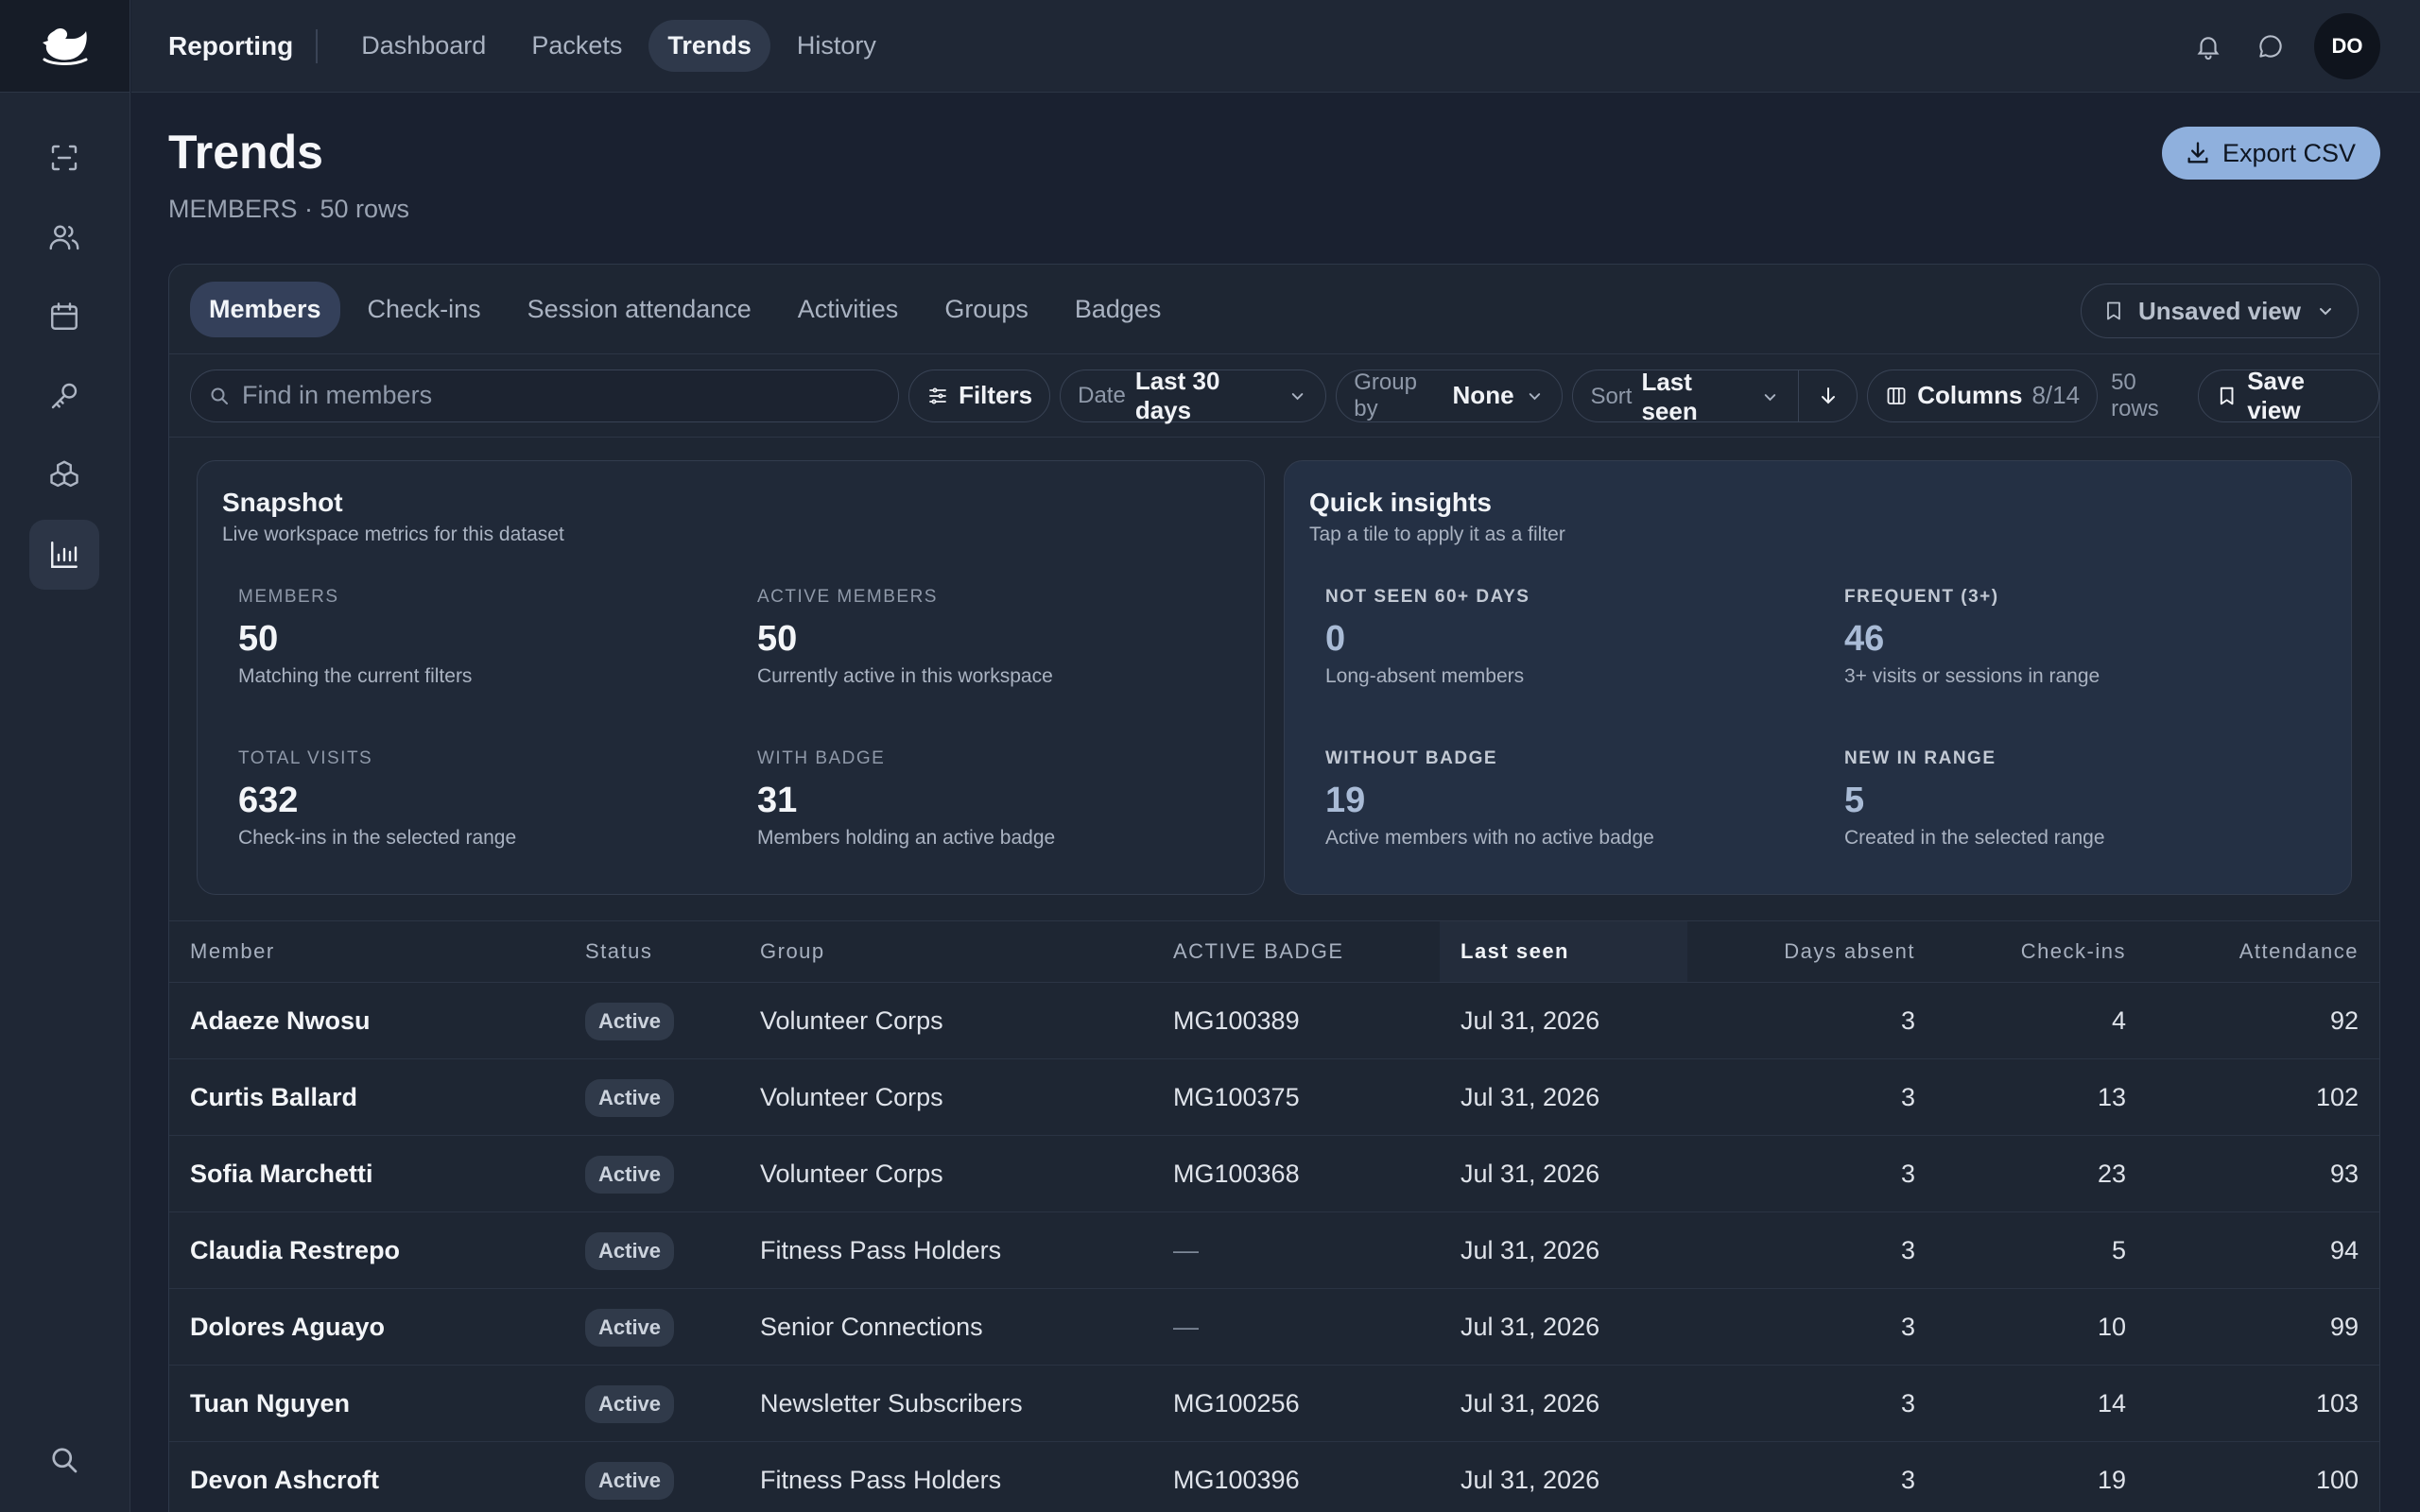 This screenshot has width=2420, height=1512. What do you see at coordinates (1177, 395) in the screenshot?
I see `date-value: Last 30 days` at bounding box center [1177, 395].